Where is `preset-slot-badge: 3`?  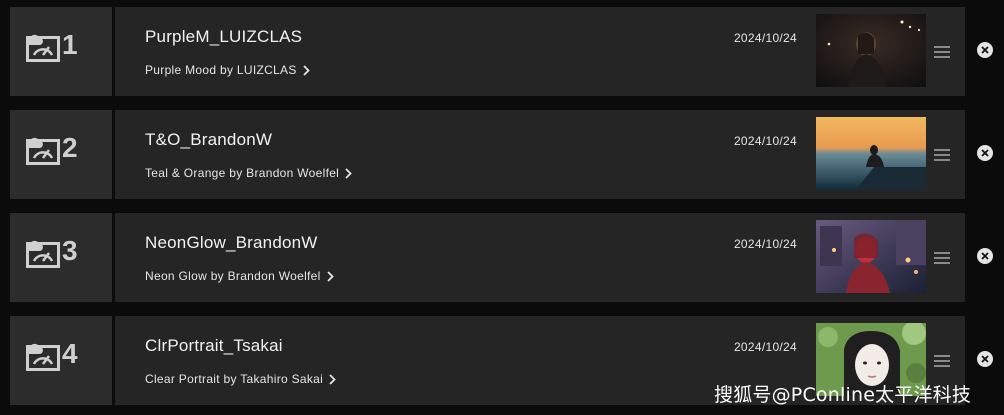
preset-slot-badge: 3 is located at coordinates (61, 256).